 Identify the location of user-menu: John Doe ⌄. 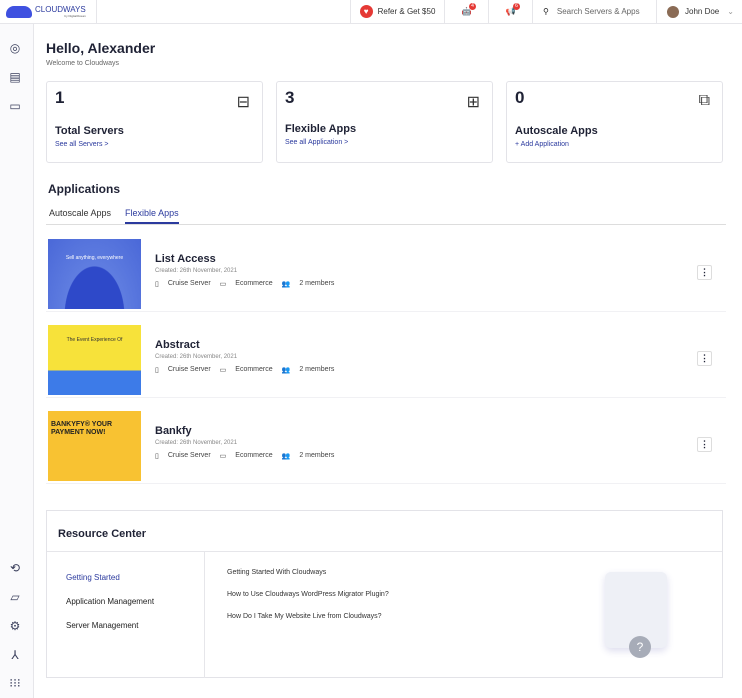
(699, 12).